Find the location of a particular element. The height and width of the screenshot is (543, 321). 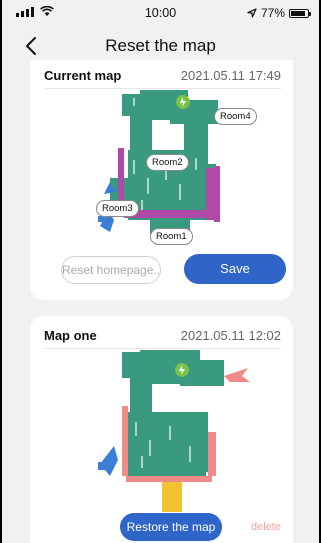

save-button: Save is located at coordinates (235, 269).